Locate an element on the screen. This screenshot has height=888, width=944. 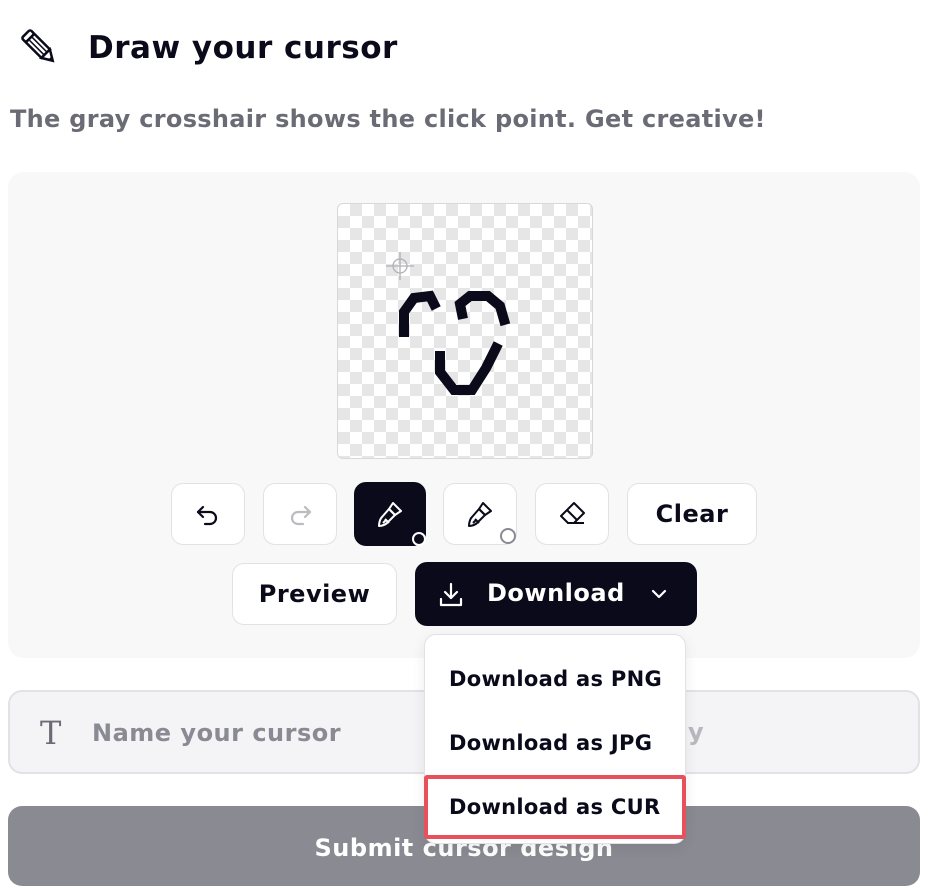
redo-icon is located at coordinates (301, 515).